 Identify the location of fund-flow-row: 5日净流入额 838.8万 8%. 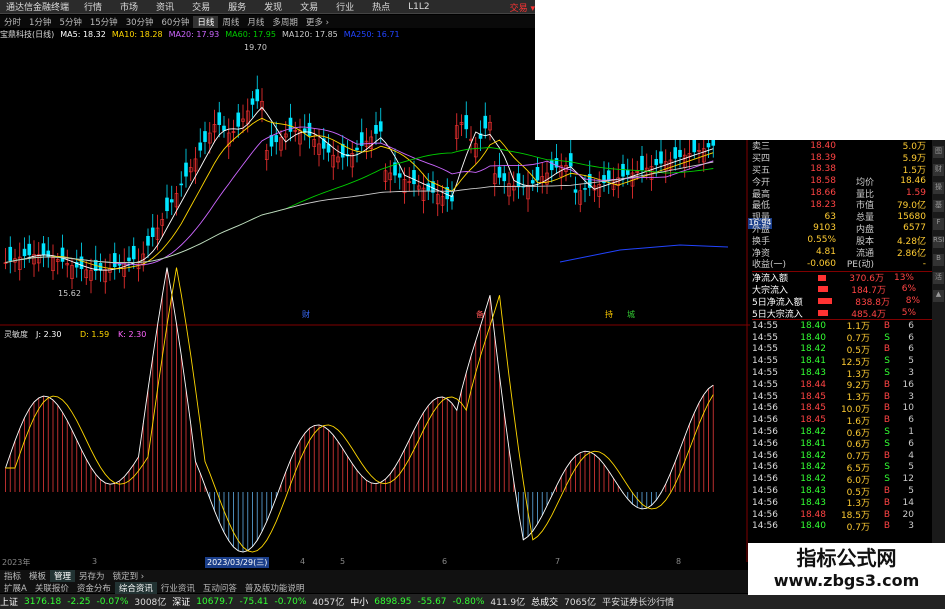
(842, 301).